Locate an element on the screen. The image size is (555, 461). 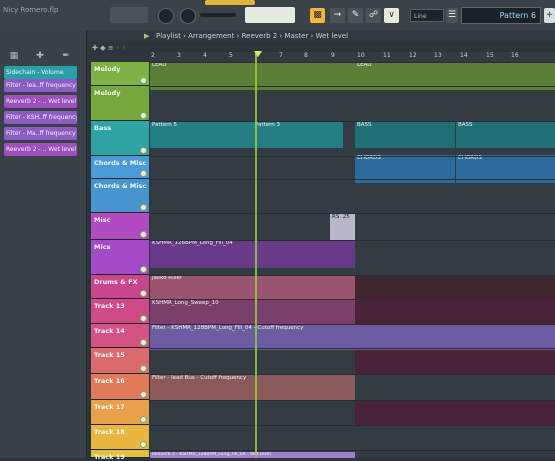
automation-clip-item: Filter - Ma..ff frequency is located at coordinates (40, 133).